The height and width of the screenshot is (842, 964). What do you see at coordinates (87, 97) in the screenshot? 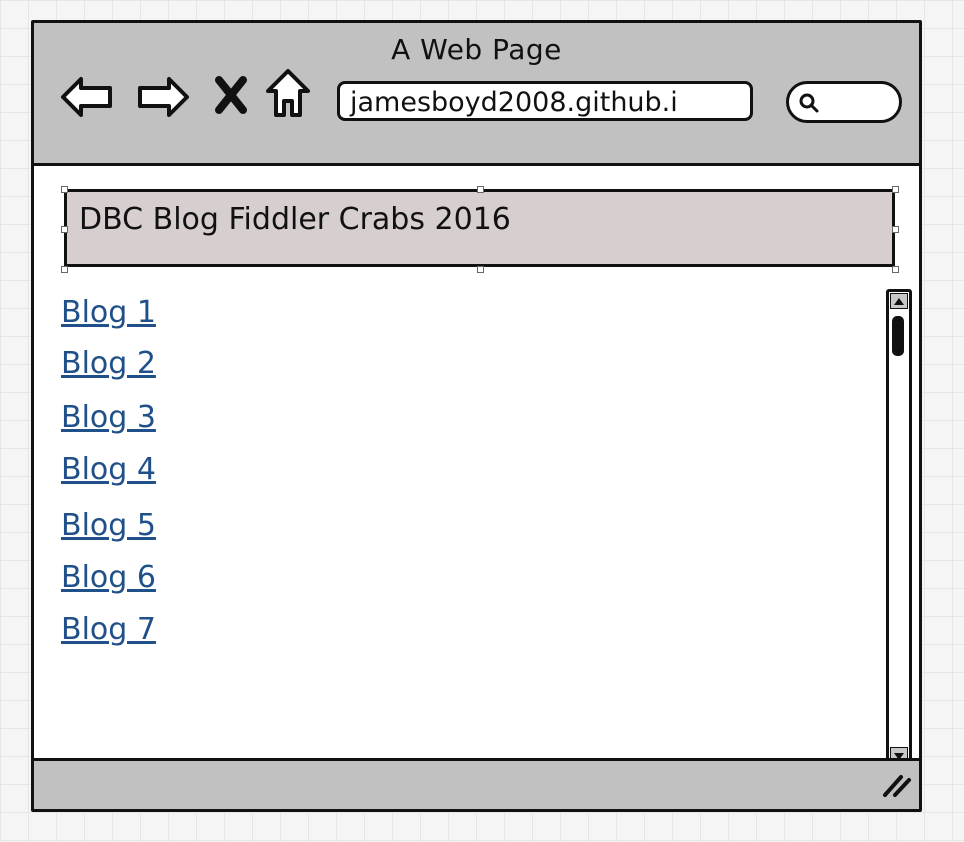
I see `back-arrow-icon` at bounding box center [87, 97].